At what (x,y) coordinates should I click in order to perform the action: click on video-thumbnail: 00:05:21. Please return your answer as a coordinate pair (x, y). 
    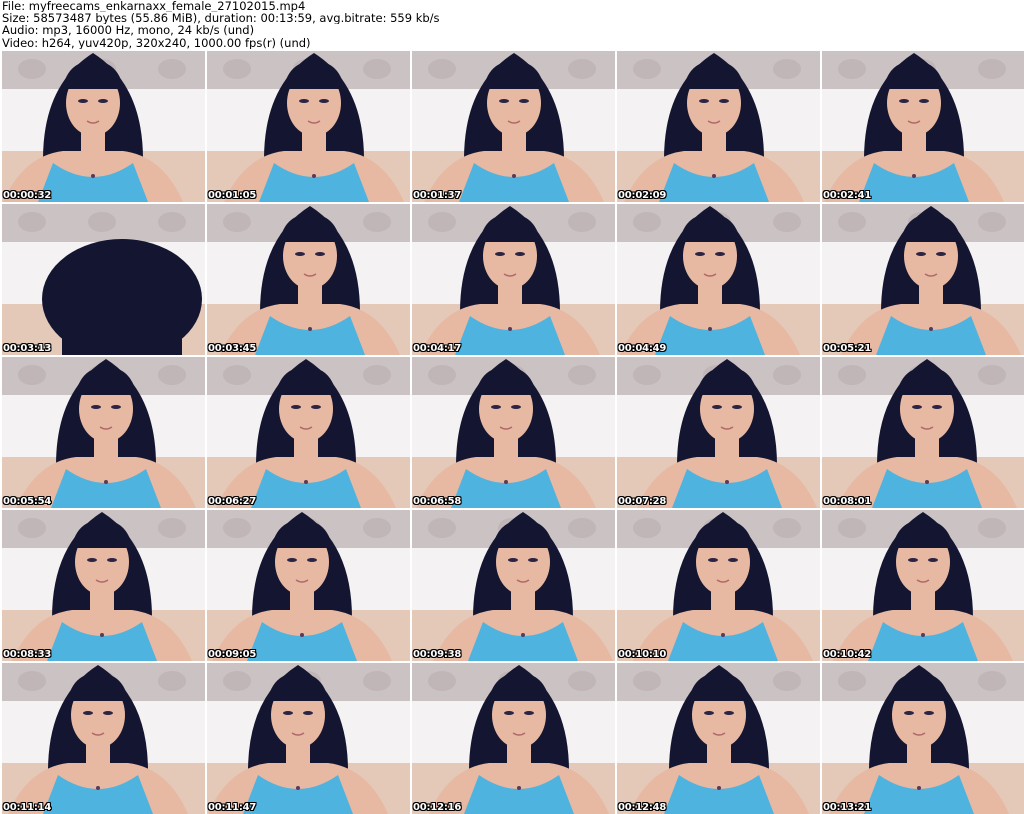
    Looking at the image, I should click on (923, 279).